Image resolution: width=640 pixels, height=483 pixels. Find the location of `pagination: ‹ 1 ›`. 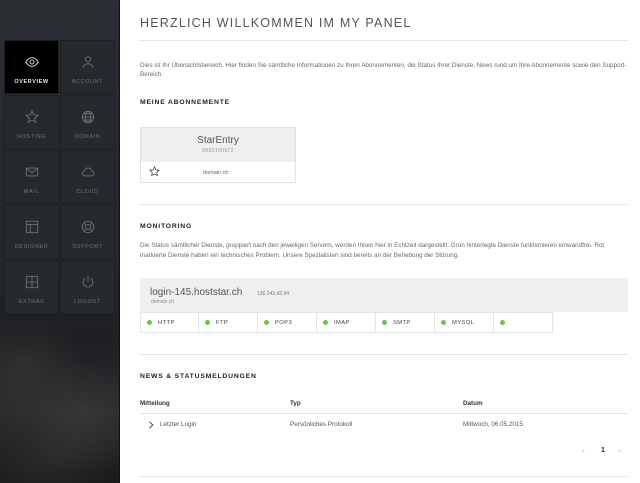

pagination: ‹ 1 › is located at coordinates (603, 452).